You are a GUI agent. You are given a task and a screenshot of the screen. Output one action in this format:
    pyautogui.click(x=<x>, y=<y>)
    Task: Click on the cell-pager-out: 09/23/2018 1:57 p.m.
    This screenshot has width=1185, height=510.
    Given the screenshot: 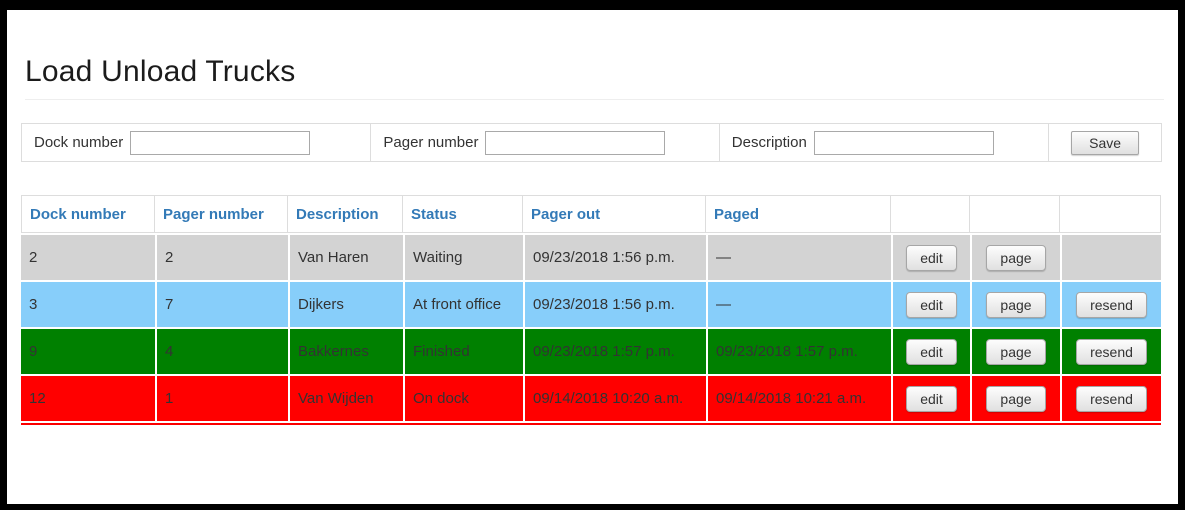 What is the action you would take?
    pyautogui.click(x=614, y=350)
    